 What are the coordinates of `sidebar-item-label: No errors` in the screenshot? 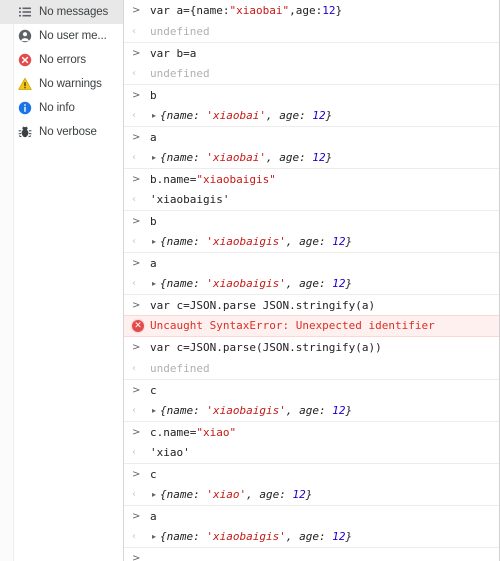 It's located at (63, 60).